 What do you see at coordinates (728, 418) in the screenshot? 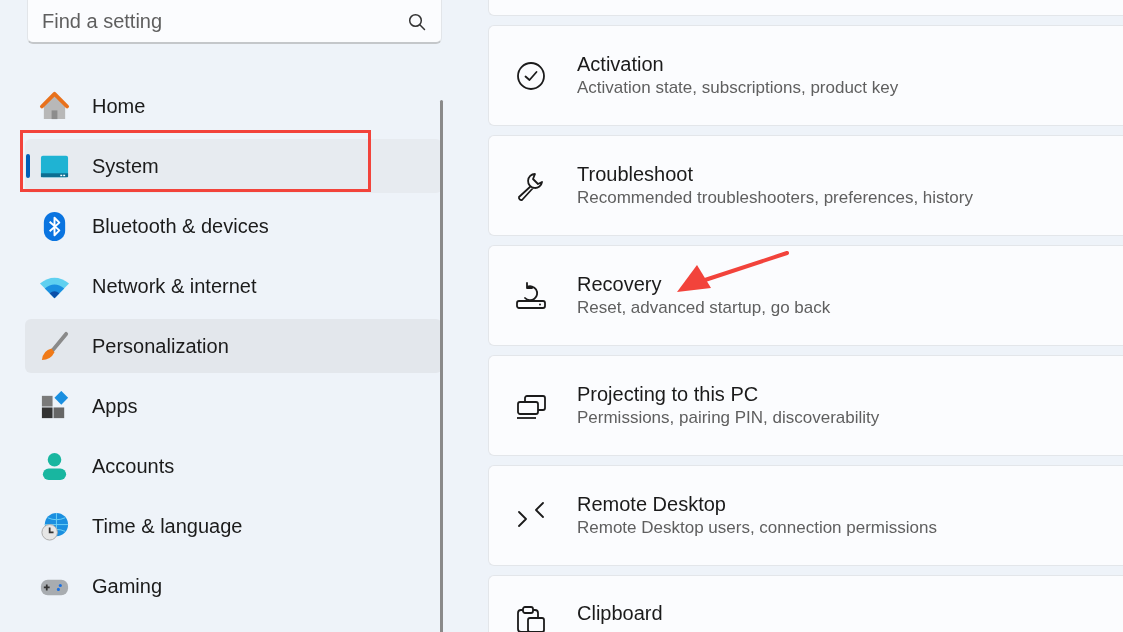
I see `card-subtitle: Permissions, pairing PIN, discoverability` at bounding box center [728, 418].